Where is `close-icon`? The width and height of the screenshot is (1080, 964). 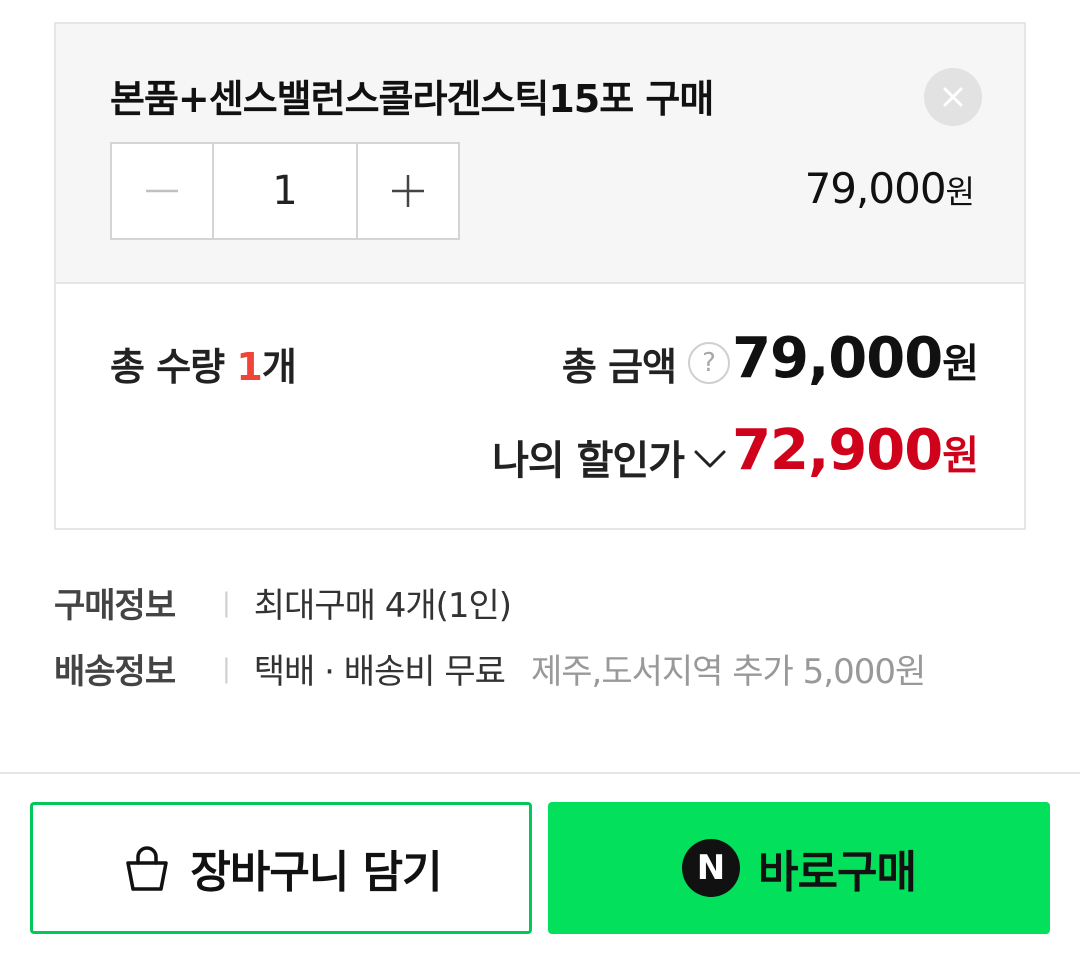
close-icon is located at coordinates (953, 97).